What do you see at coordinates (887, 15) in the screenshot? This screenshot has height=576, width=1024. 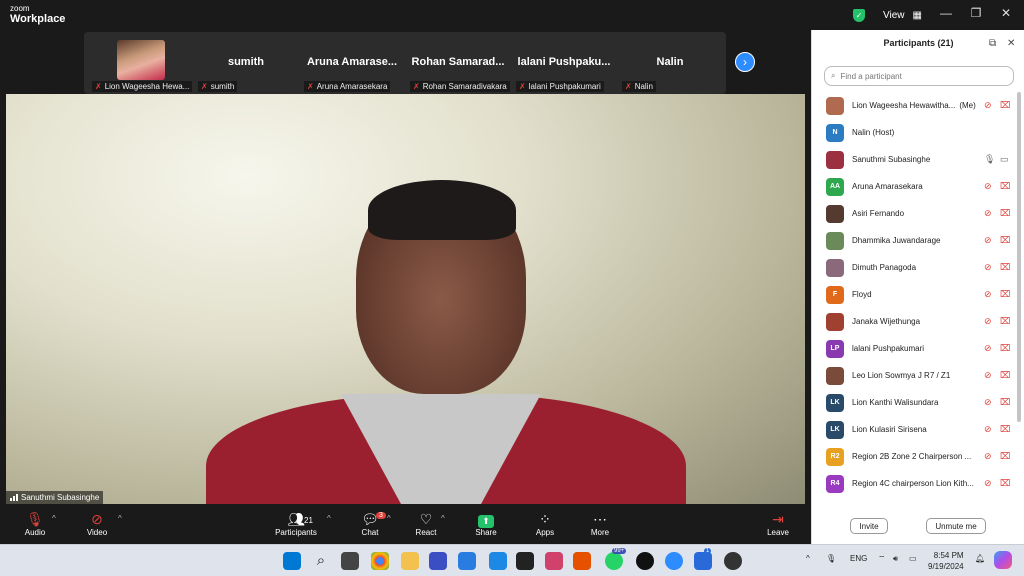 I see `view-button: ✓ View ▦` at bounding box center [887, 15].